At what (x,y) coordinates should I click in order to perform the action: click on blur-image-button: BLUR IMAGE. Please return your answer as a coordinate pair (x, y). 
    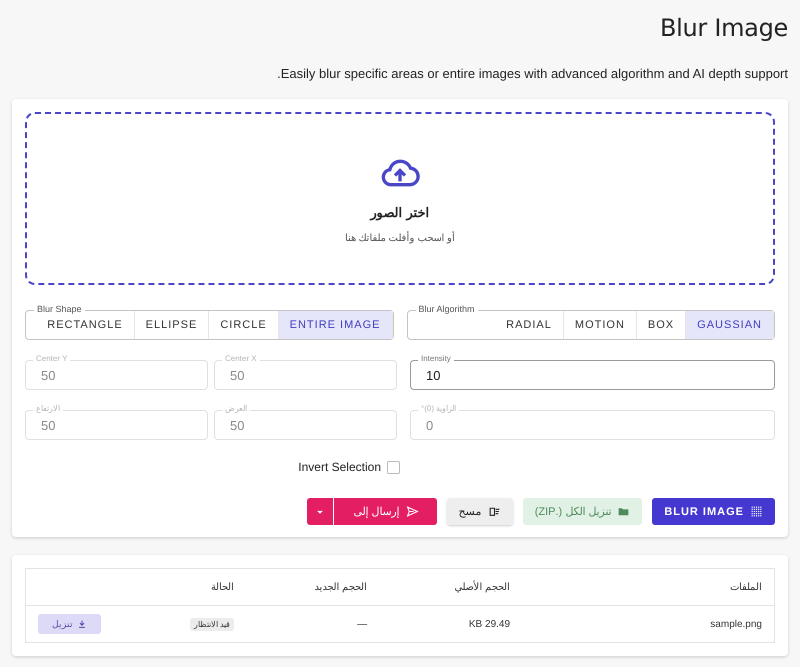
    Looking at the image, I should click on (713, 511).